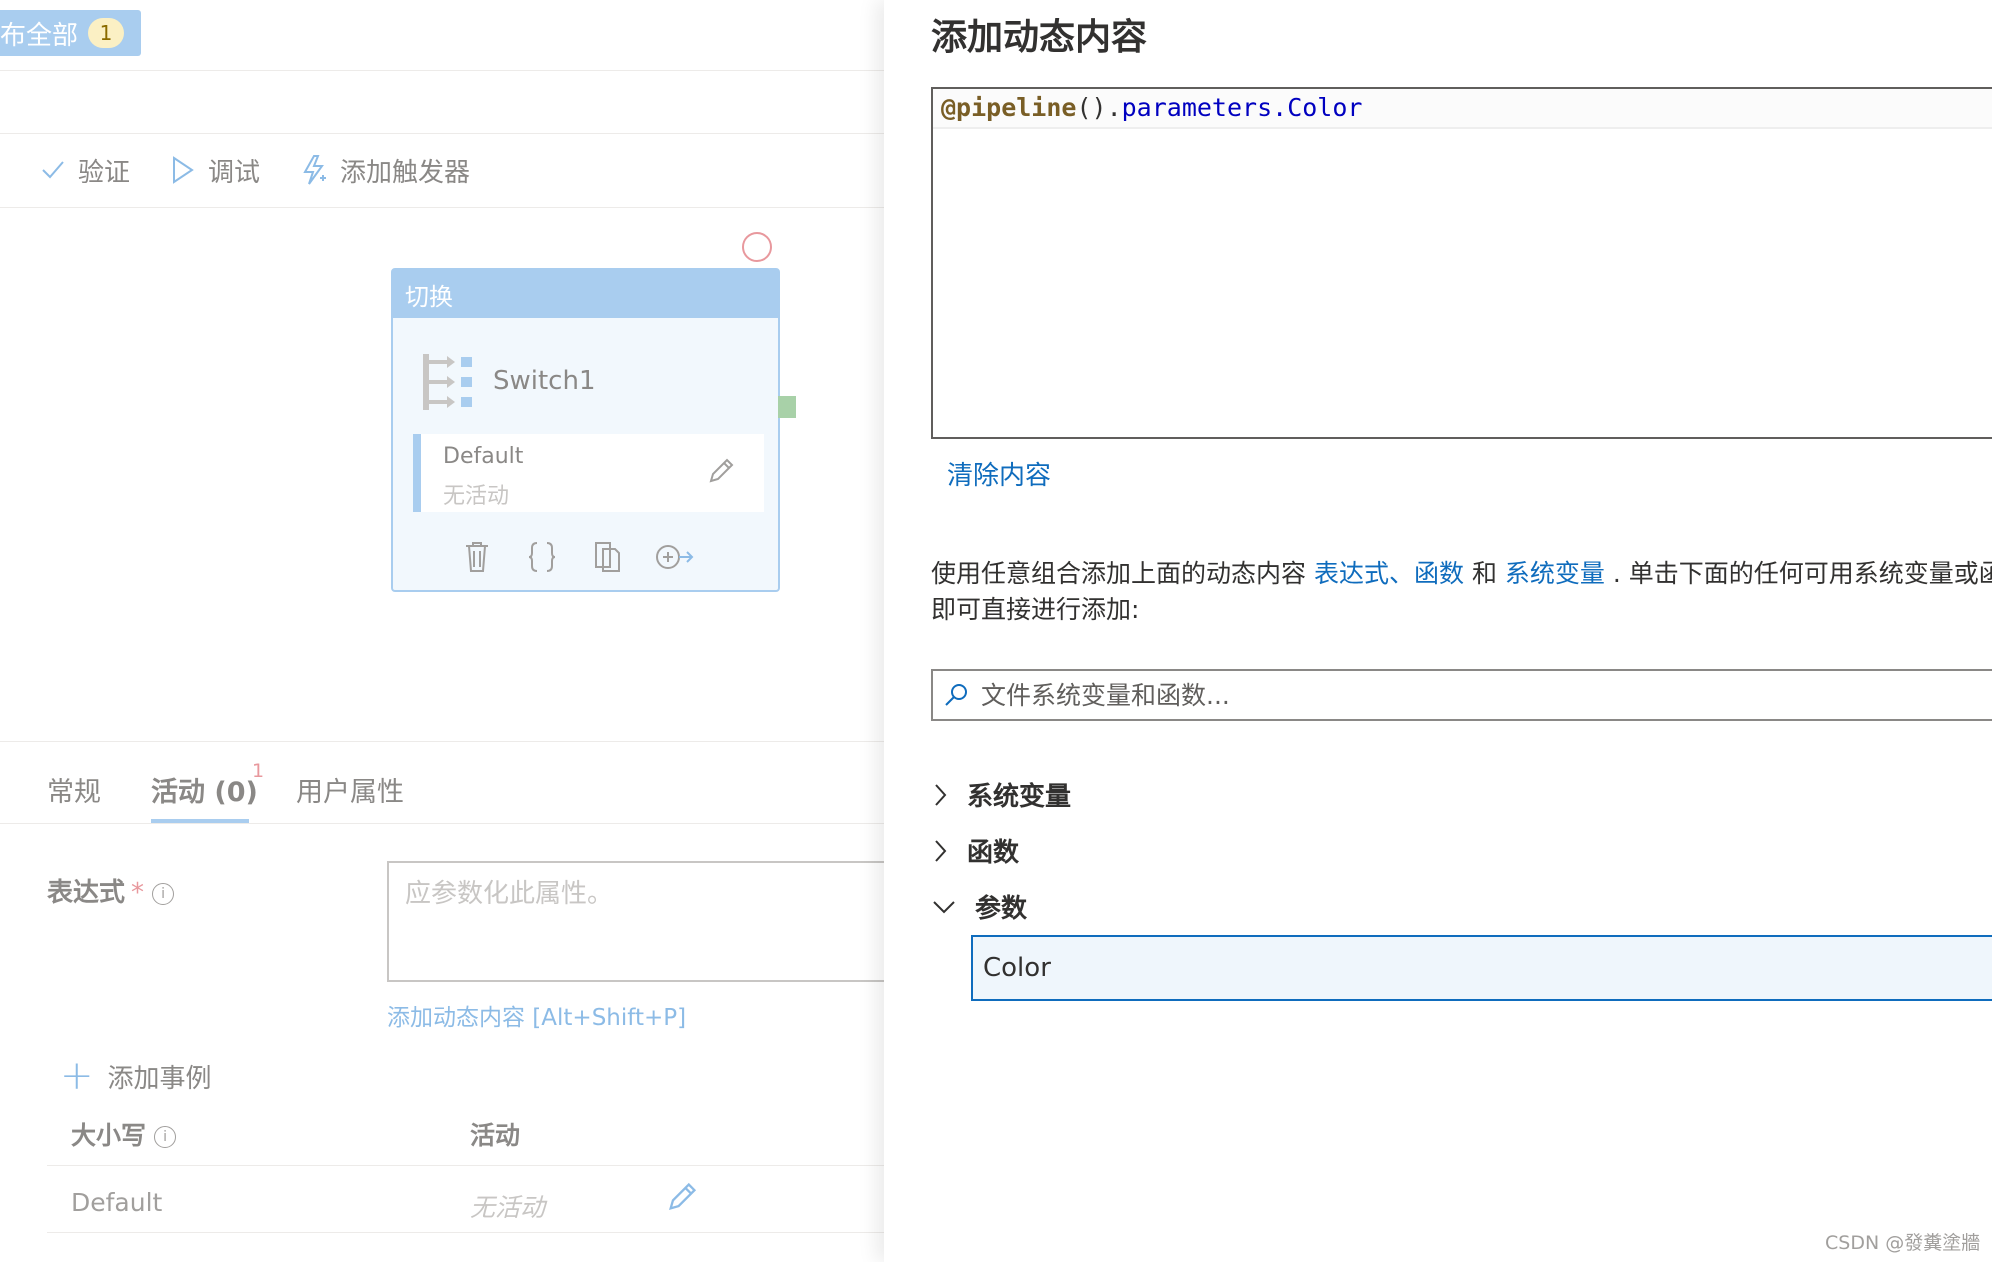  Describe the element at coordinates (508, 1207) in the screenshot. I see `case-row-activity: 无活动` at that location.